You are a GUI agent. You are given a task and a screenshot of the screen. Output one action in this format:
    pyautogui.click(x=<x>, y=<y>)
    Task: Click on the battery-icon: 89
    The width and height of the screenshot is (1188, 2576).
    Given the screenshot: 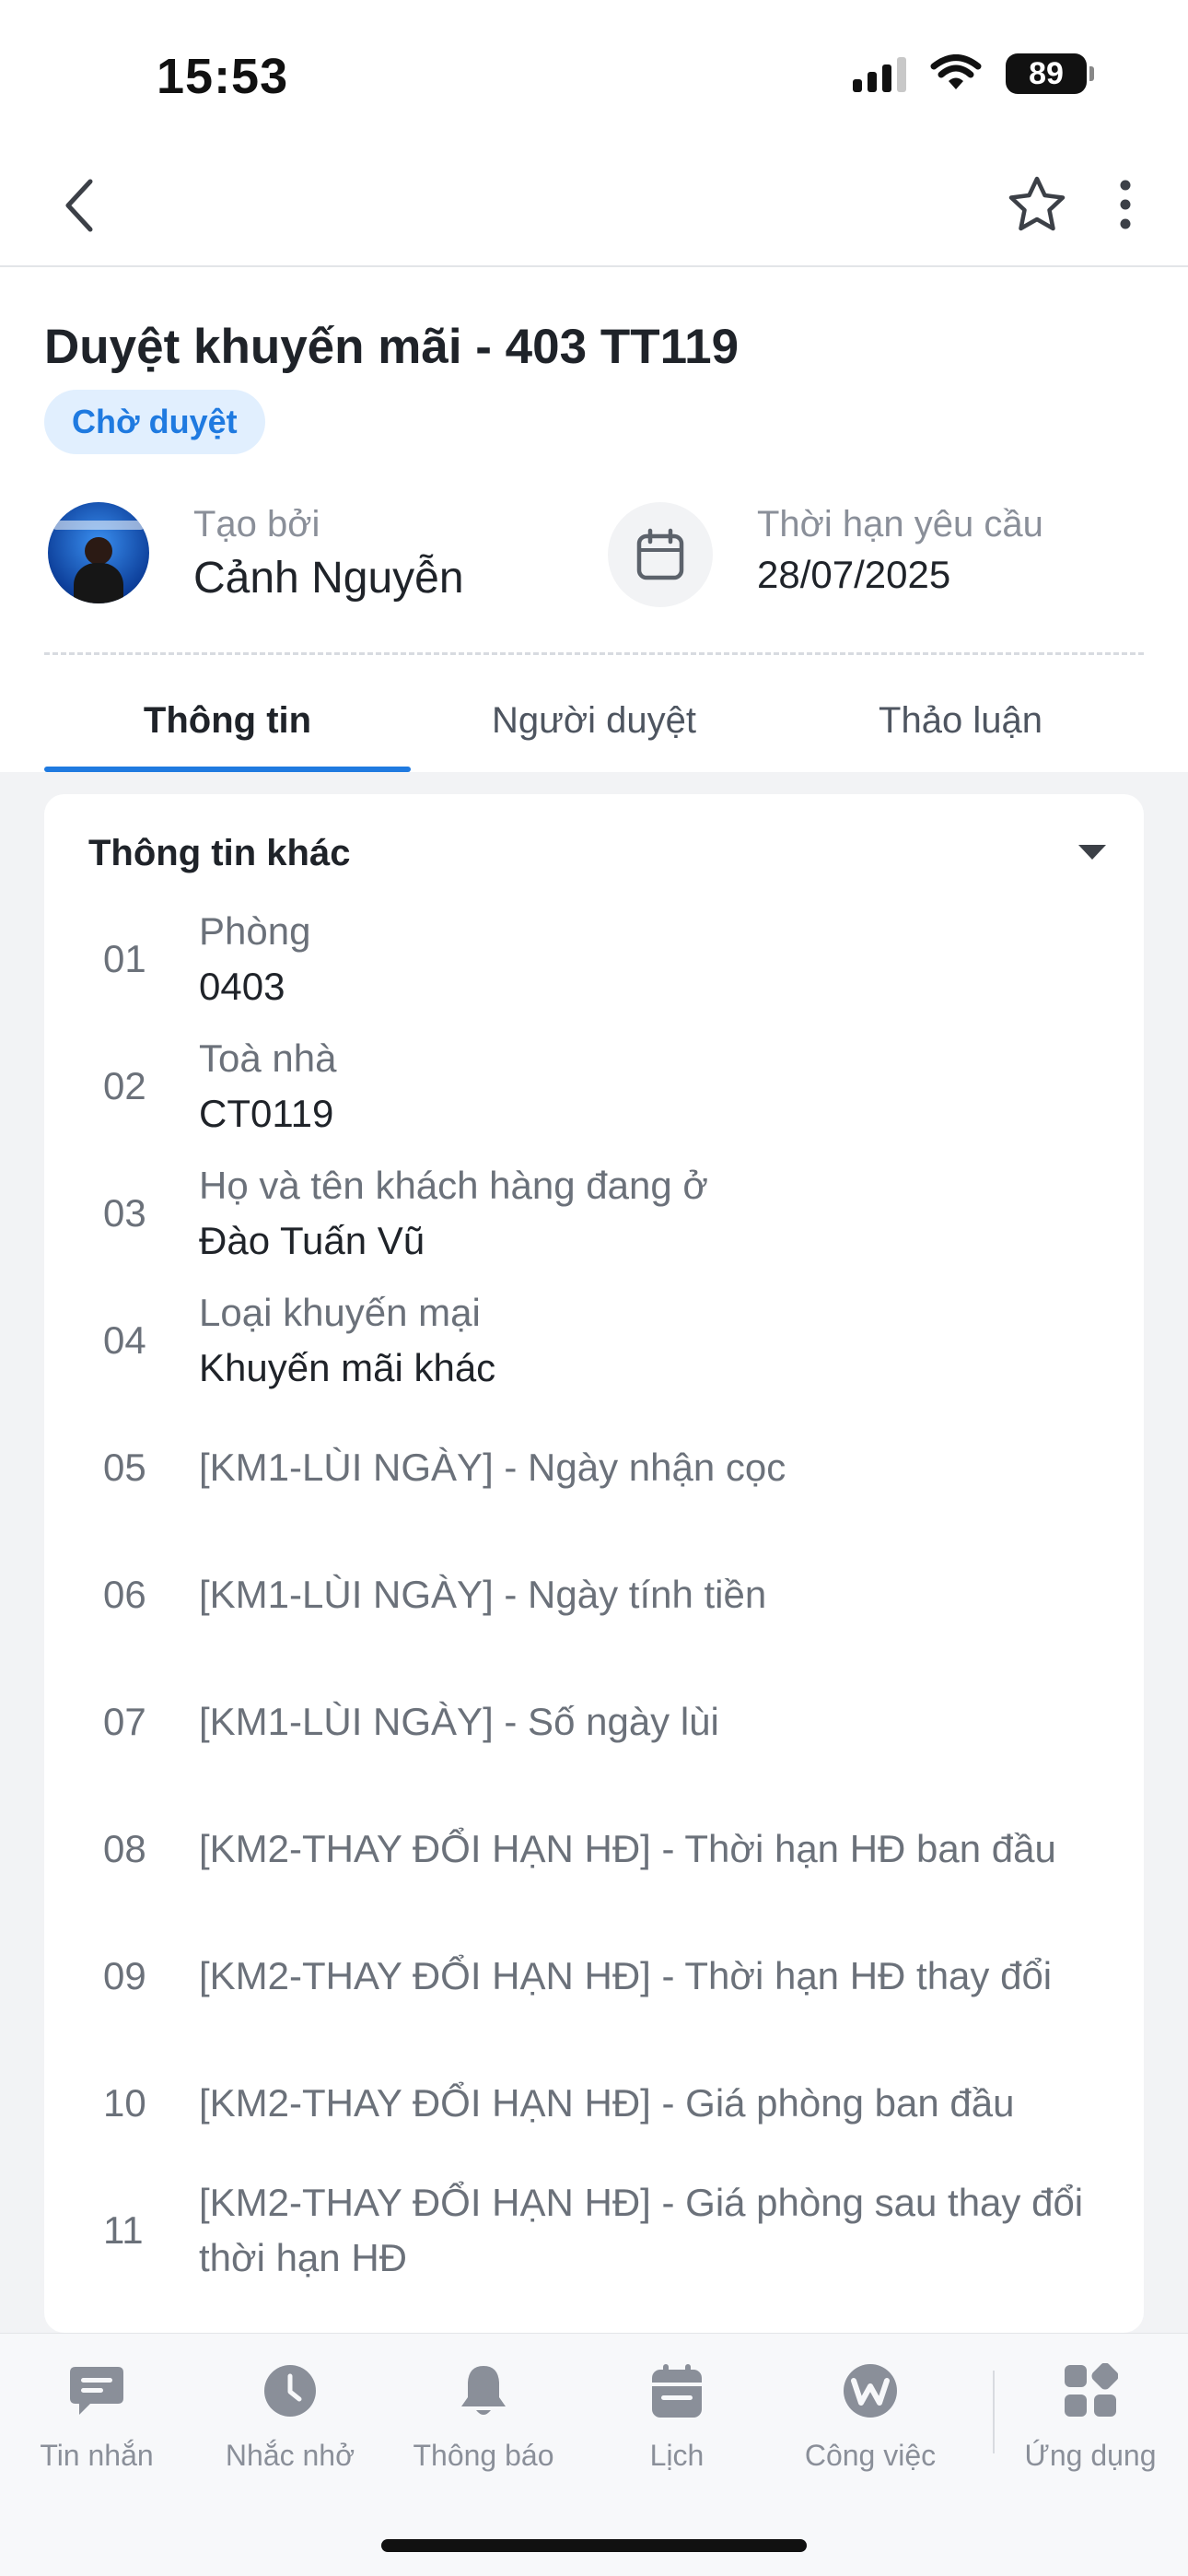 What is the action you would take?
    pyautogui.click(x=1050, y=73)
    